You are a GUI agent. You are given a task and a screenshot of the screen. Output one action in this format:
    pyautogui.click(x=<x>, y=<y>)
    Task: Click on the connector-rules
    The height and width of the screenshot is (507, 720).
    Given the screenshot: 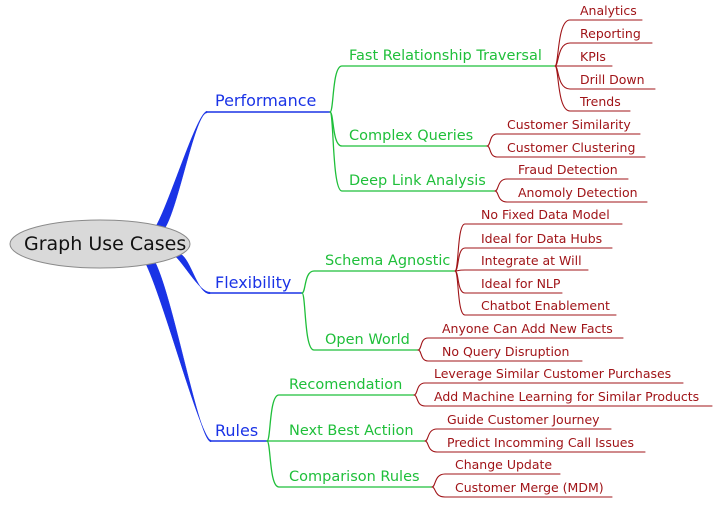 What is the action you would take?
    pyautogui.click(x=178, y=352)
    